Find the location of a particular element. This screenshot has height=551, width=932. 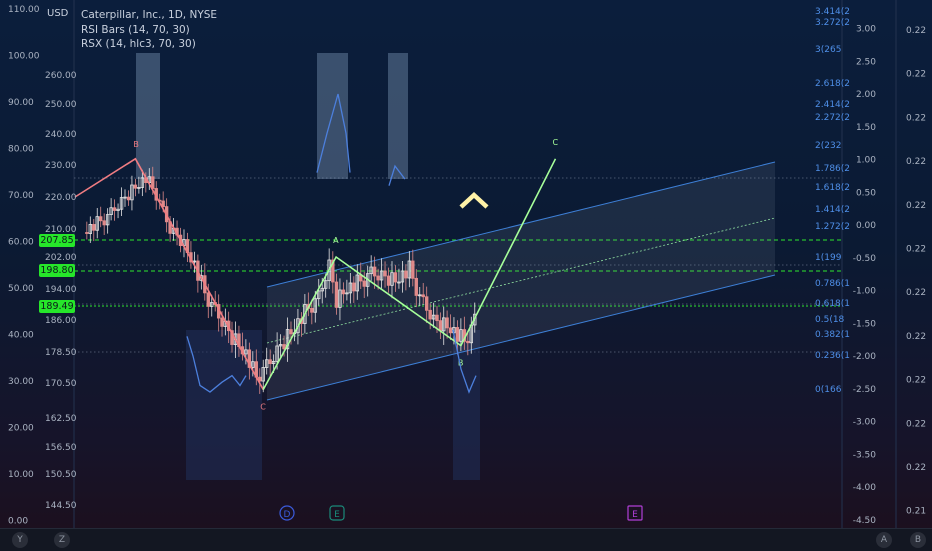

outer-right-tick: 0.21 is located at coordinates (916, 512).